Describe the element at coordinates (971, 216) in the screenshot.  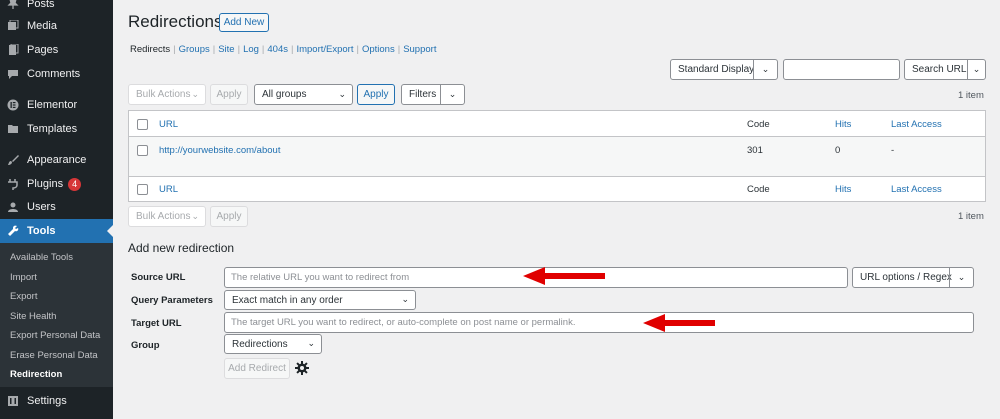
I see `item-count-bottom: 1 item` at that location.